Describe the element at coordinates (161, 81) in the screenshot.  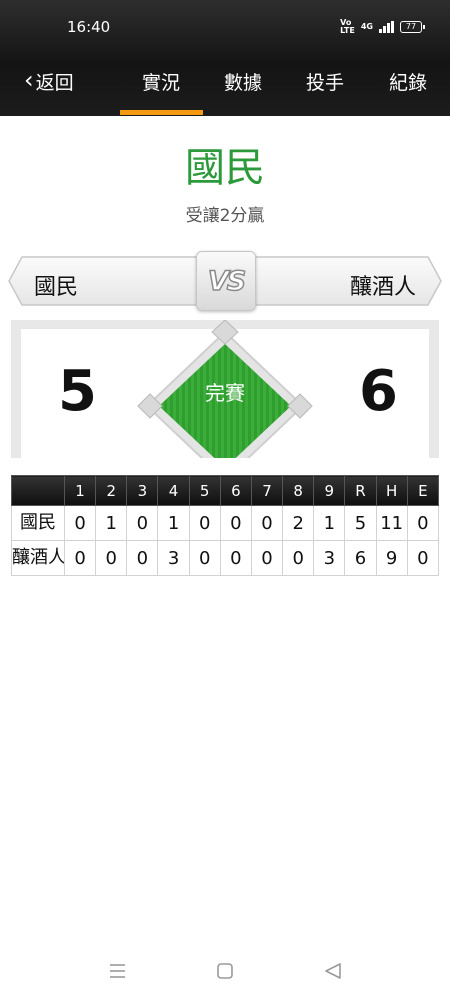
I see `tab-live: 實況` at that location.